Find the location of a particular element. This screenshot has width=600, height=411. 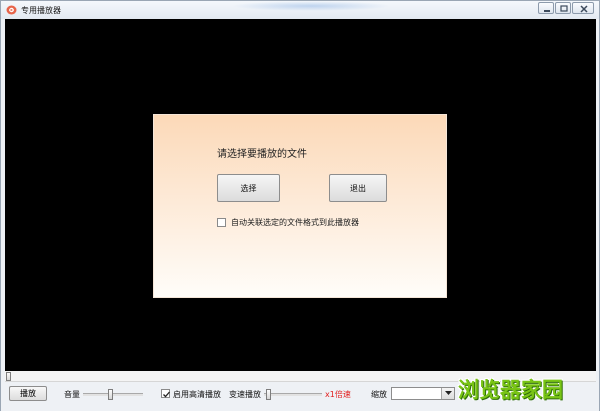

watermark-text: 浏览器家园 is located at coordinates (510, 390).